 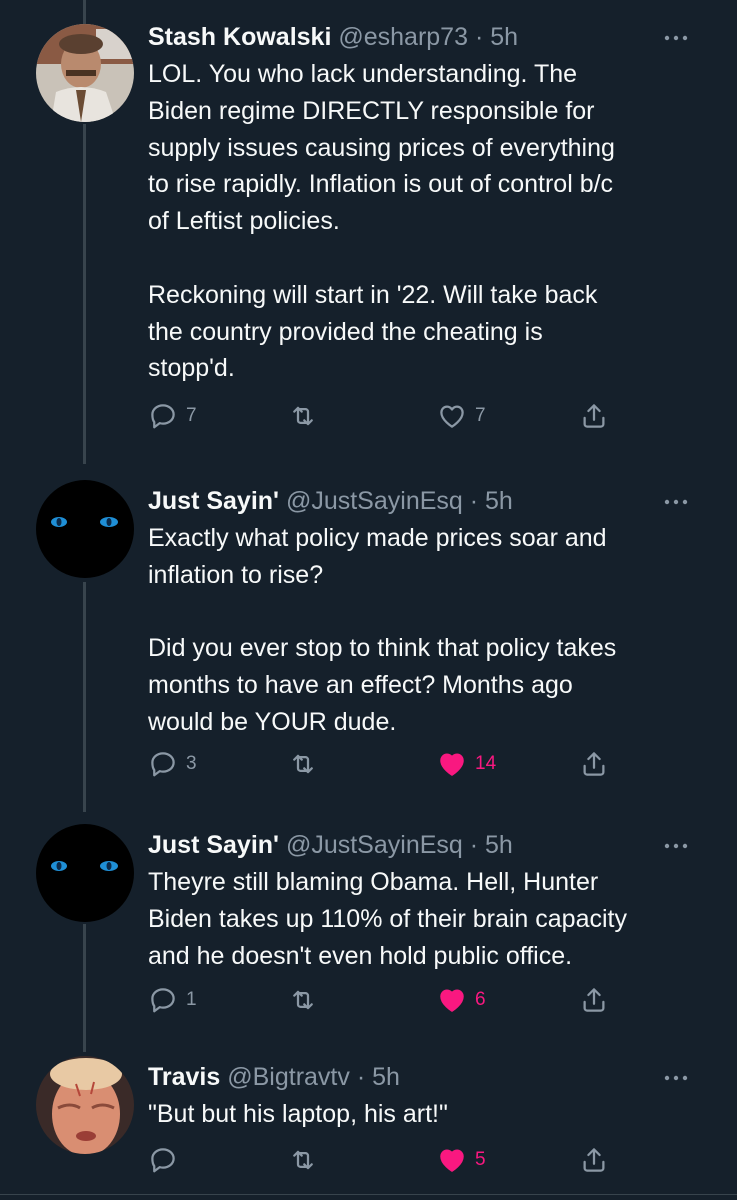 I want to click on display-name: Stash Kowalski, so click(x=239, y=37).